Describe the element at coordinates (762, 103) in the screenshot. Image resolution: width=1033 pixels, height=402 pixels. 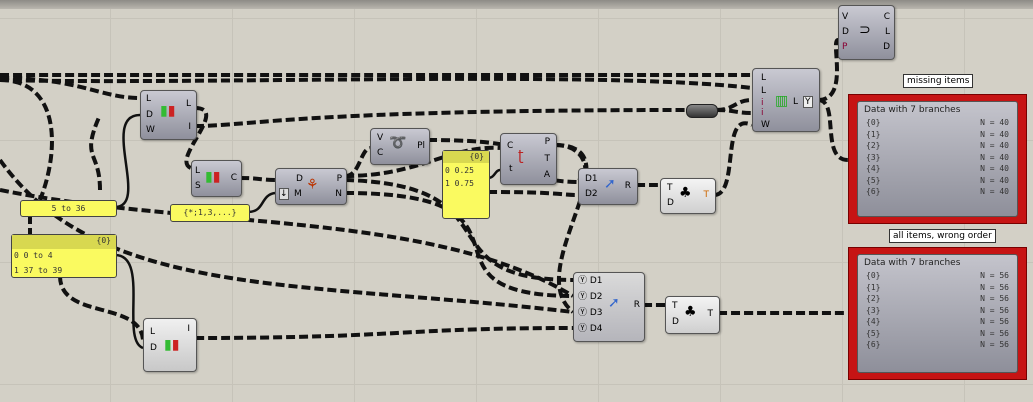
I see `input-i: i` at that location.